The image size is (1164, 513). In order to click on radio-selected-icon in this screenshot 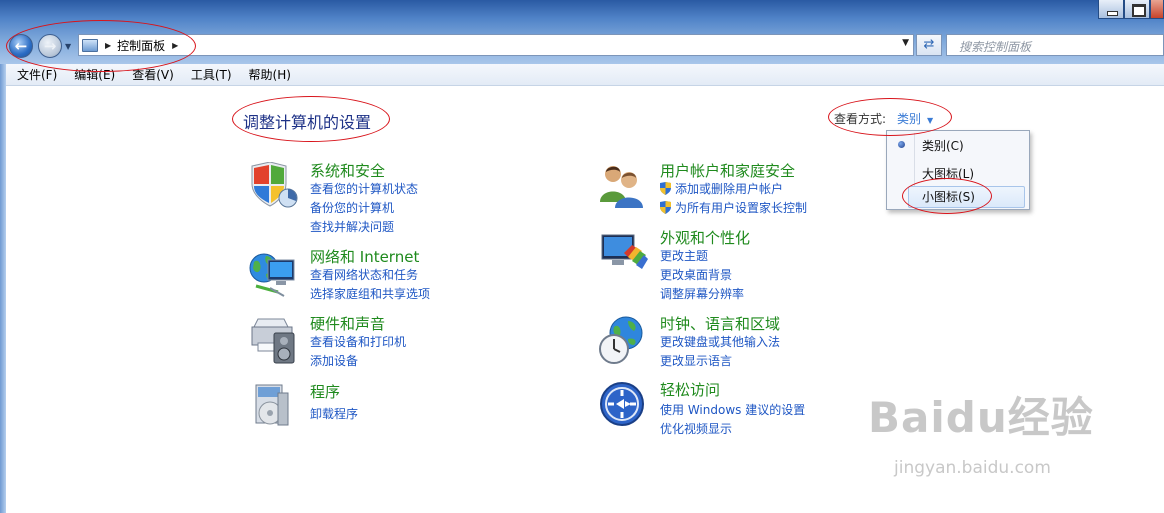, I will do `click(901, 144)`.